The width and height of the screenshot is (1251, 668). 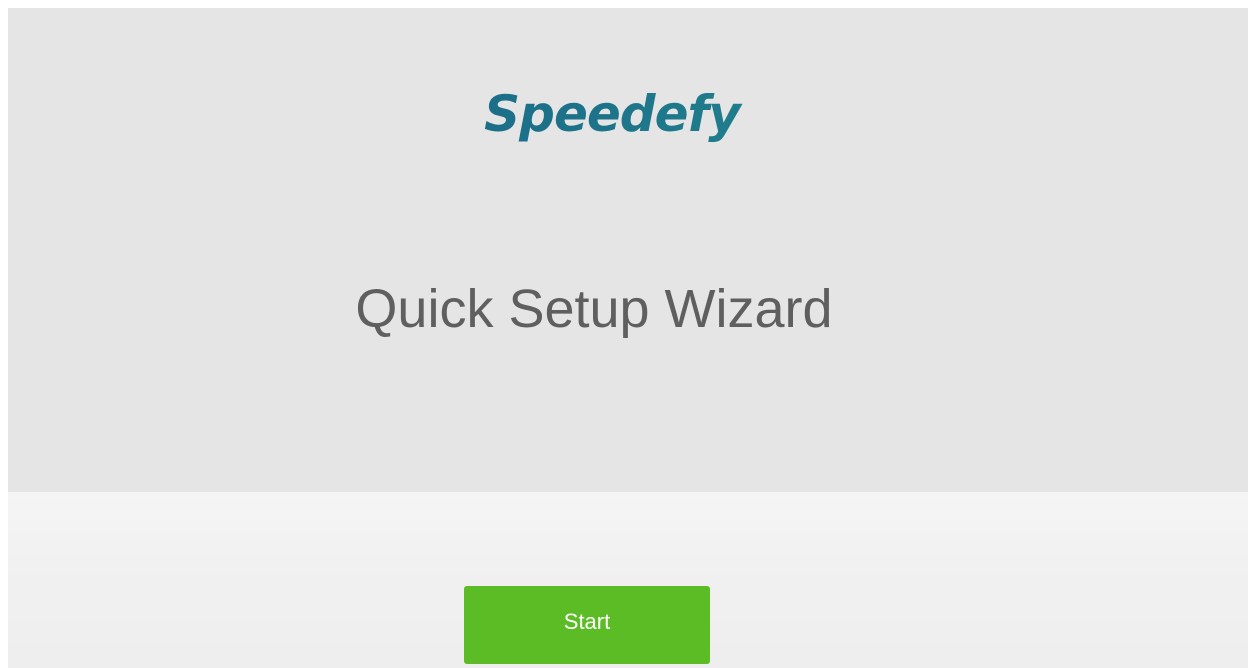 I want to click on page-title: Quick Setup Wizard, so click(x=594, y=309).